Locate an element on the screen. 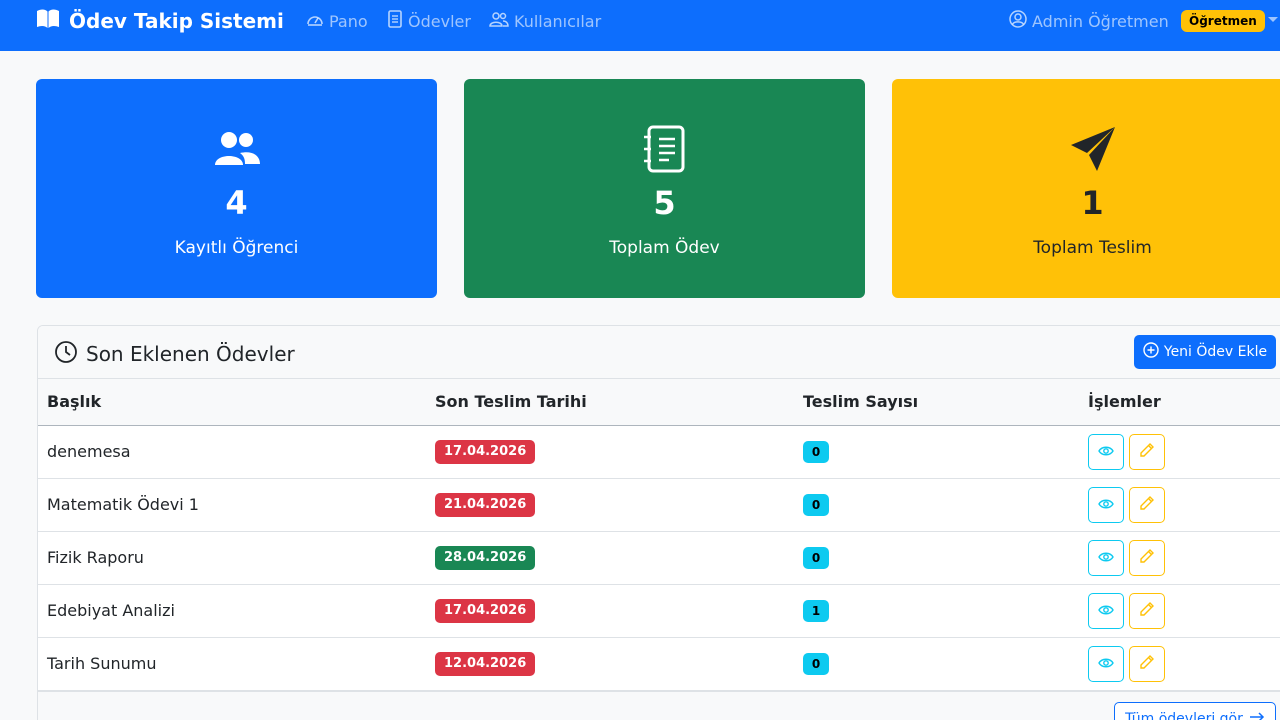  homework-title: Matematik Ödevi 1 is located at coordinates (232, 505).